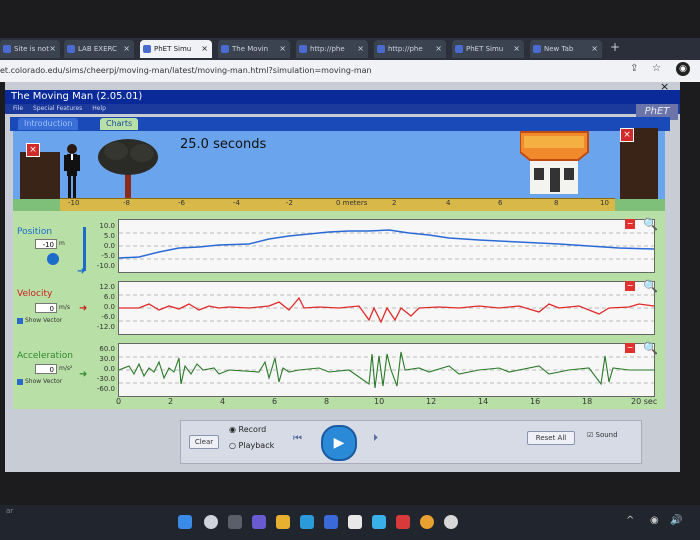 The image size is (700, 540). What do you see at coordinates (630, 286) in the screenshot?
I see `velocity-close-icon: −` at bounding box center [630, 286].